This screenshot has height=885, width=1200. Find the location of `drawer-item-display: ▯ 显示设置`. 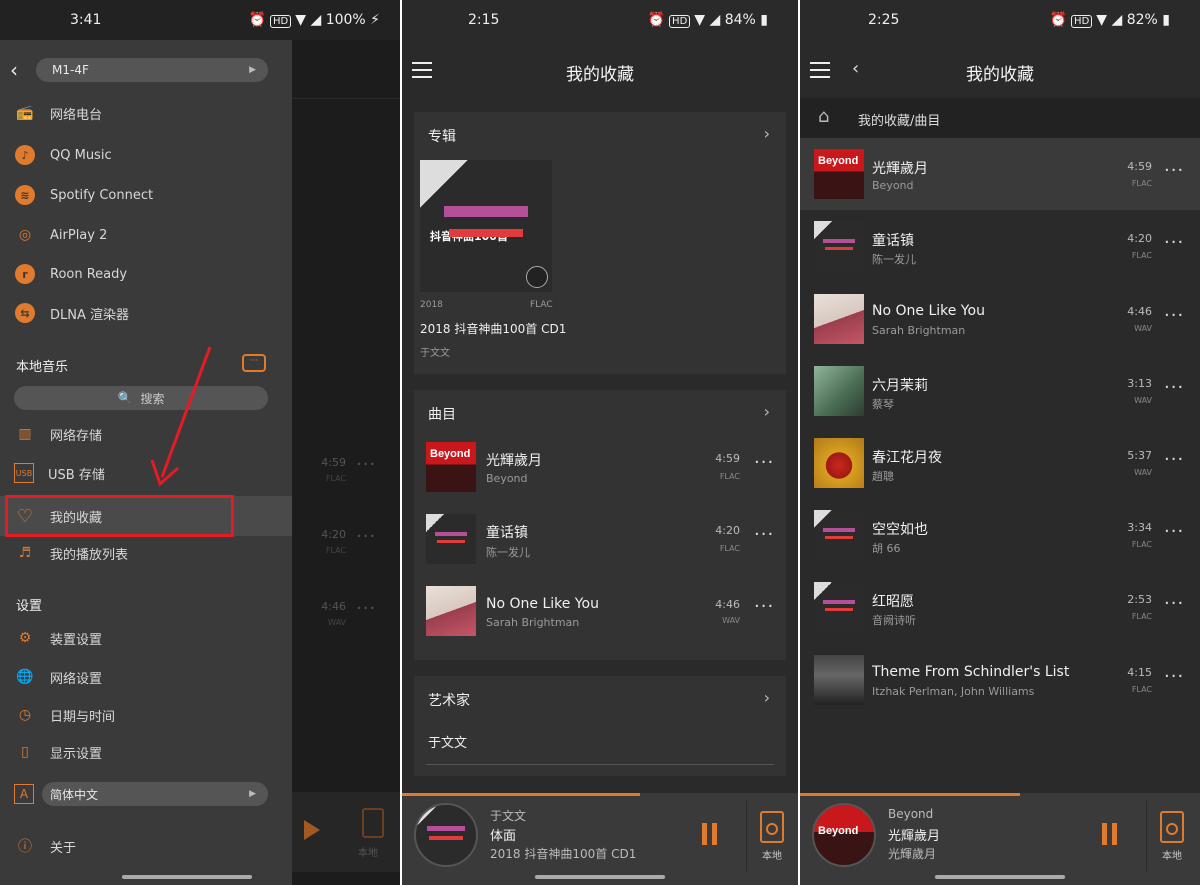

drawer-item-display: ▯ 显示设置 is located at coordinates (58, 752).